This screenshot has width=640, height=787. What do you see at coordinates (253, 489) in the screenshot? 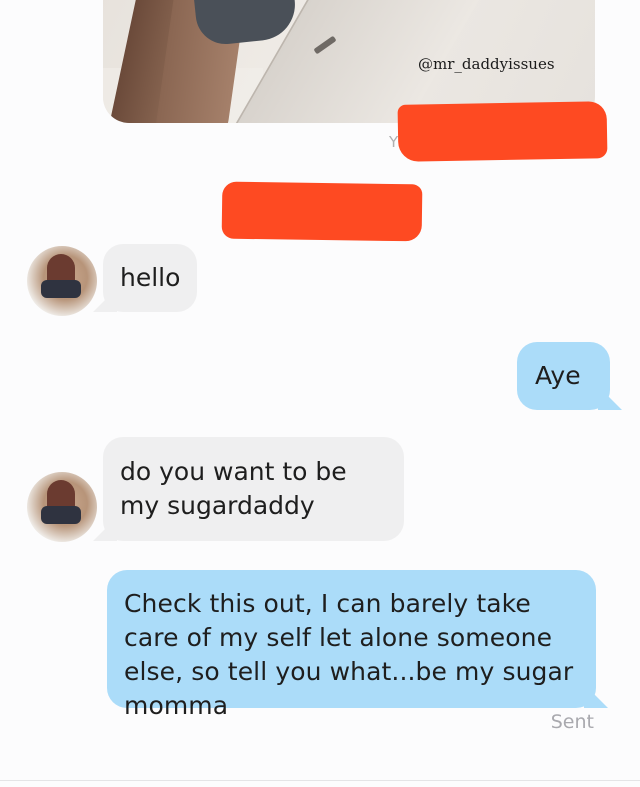
I see `incoming-message-bubble: do you want to be my sugardaddy` at bounding box center [253, 489].